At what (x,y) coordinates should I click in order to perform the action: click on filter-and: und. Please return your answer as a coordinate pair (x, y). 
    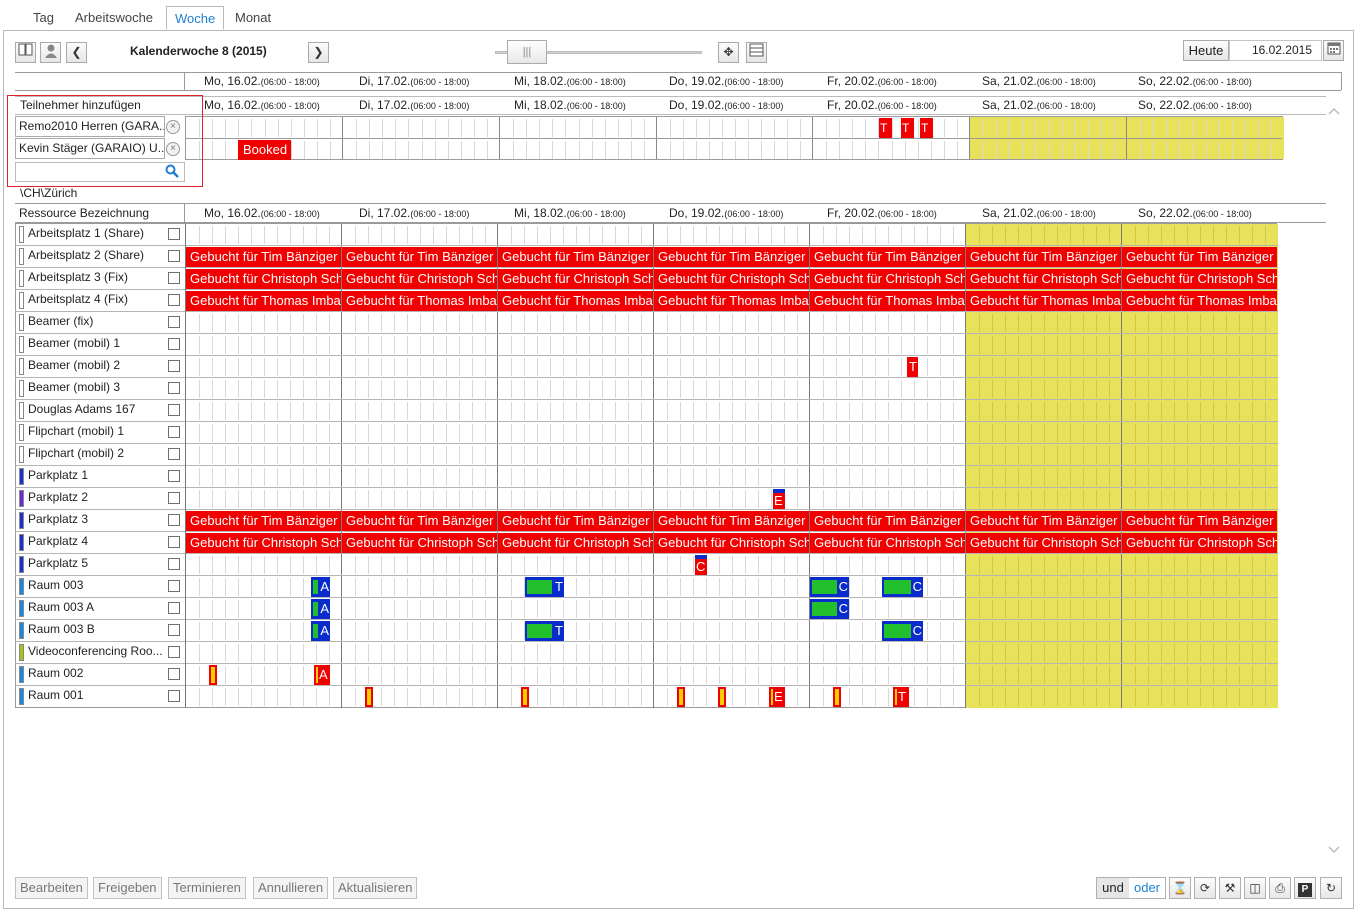
    Looking at the image, I should click on (1113, 888).